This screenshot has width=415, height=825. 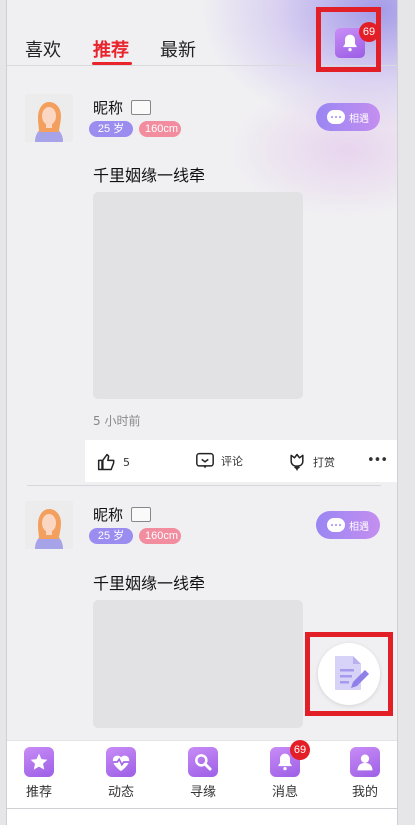 I want to click on nav-label: 消息, so click(x=284, y=792).